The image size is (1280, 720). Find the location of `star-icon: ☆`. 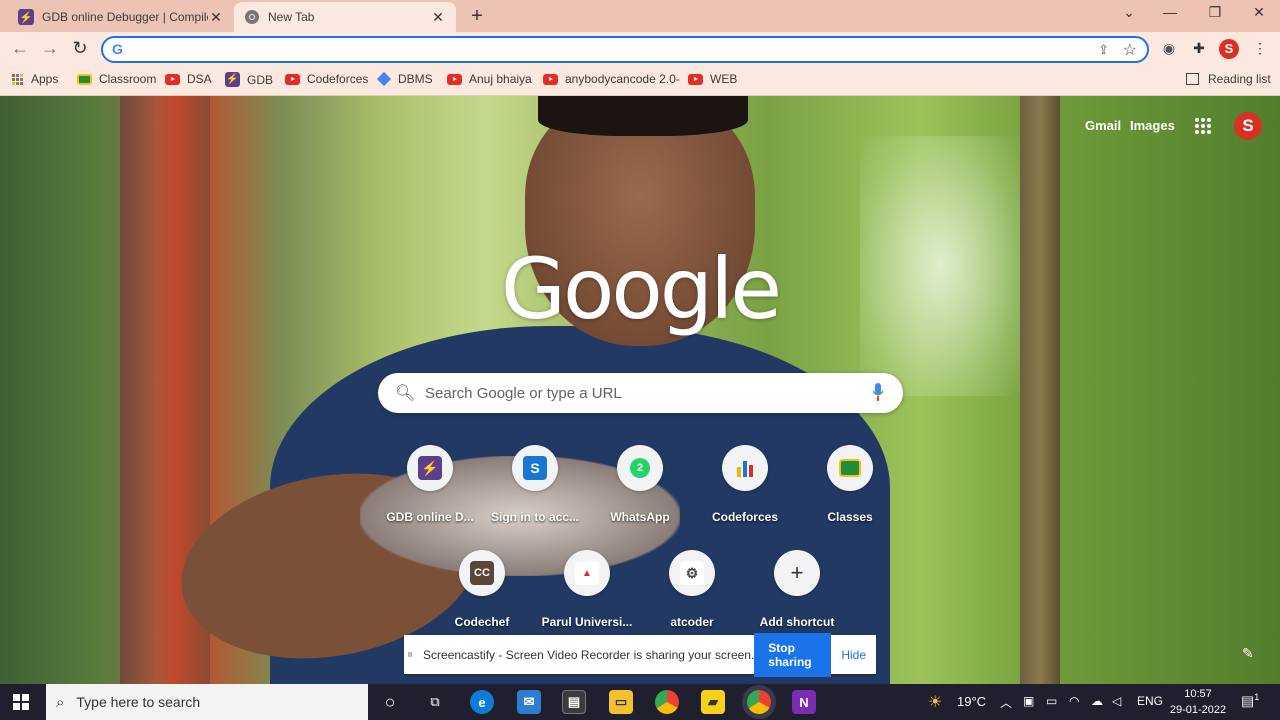

star-icon: ☆ is located at coordinates (1130, 50).